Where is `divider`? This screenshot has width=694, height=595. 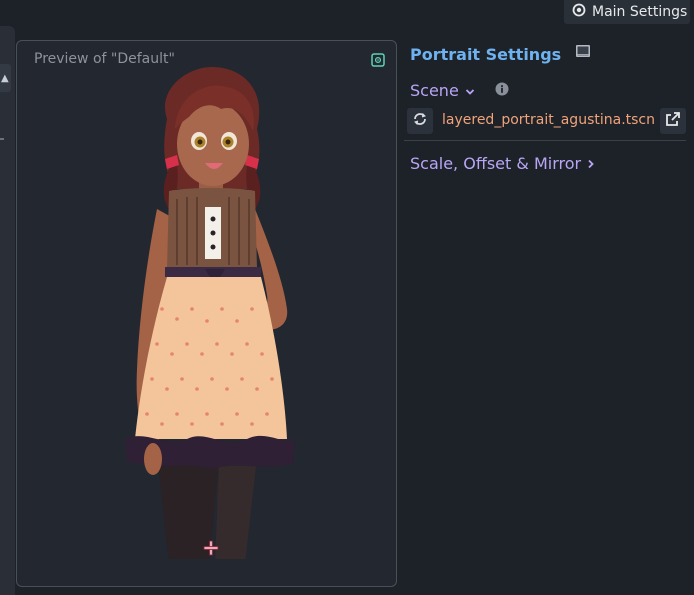 divider is located at coordinates (2, 139).